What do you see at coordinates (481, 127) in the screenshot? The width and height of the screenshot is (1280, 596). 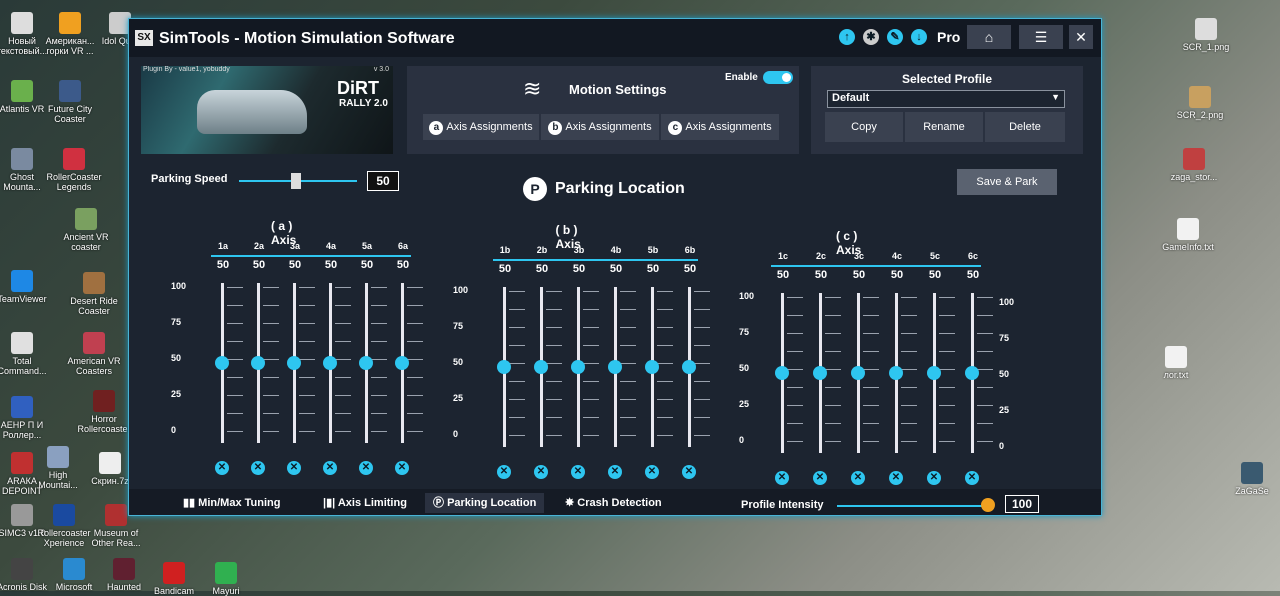 I see `axis-assignments-a-button: a Axis Assignments` at bounding box center [481, 127].